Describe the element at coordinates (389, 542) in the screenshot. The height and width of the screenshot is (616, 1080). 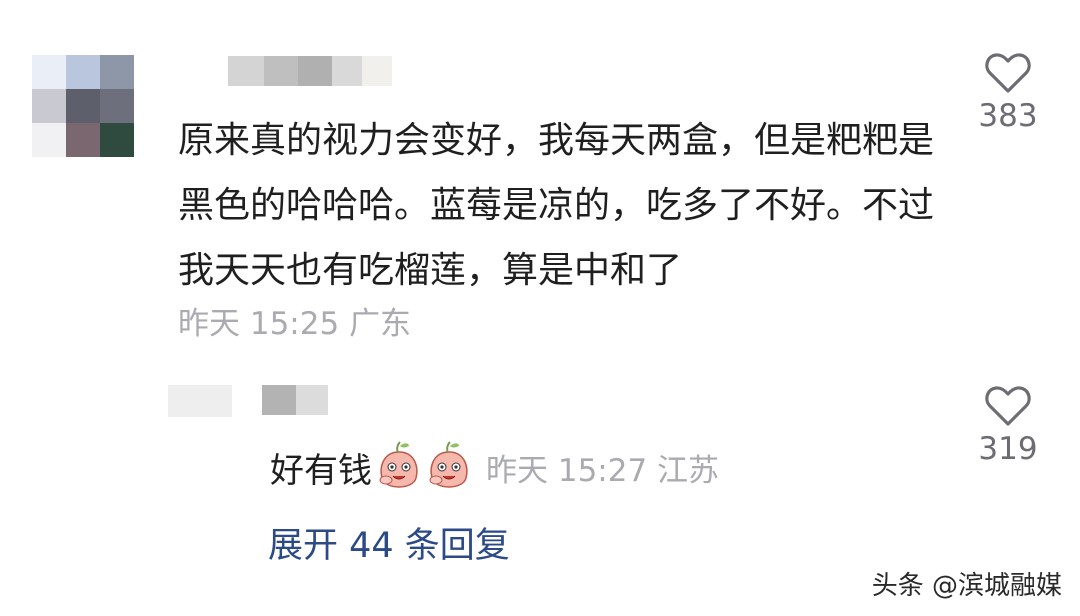
I see `expand-replies-link: 展开 44 条回复` at that location.